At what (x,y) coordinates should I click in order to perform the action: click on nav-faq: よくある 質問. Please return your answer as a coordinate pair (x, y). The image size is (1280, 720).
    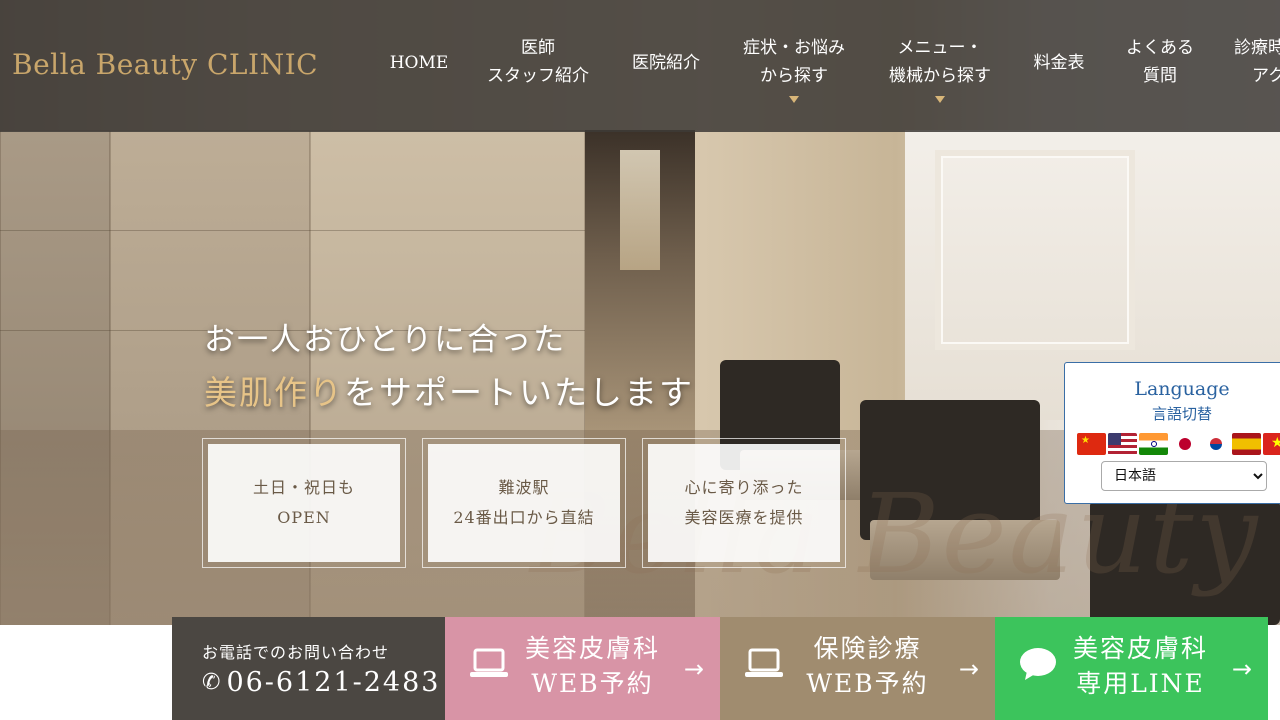
    Looking at the image, I should click on (1160, 66).